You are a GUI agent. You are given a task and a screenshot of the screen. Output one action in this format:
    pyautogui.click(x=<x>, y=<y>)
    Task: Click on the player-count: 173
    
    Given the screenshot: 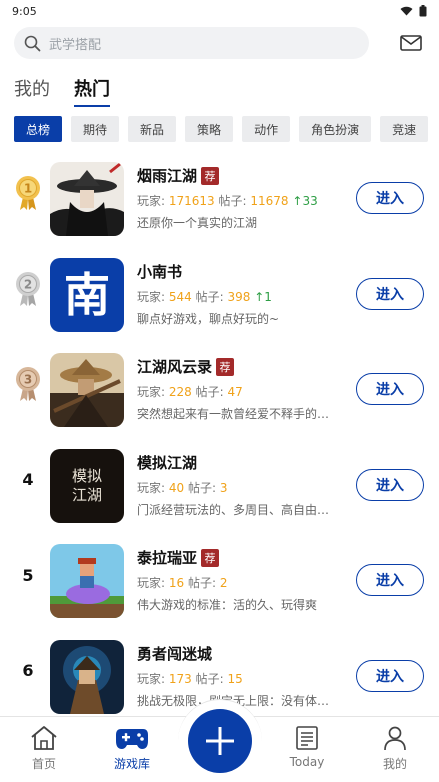 What is the action you would take?
    pyautogui.click(x=180, y=678)
    